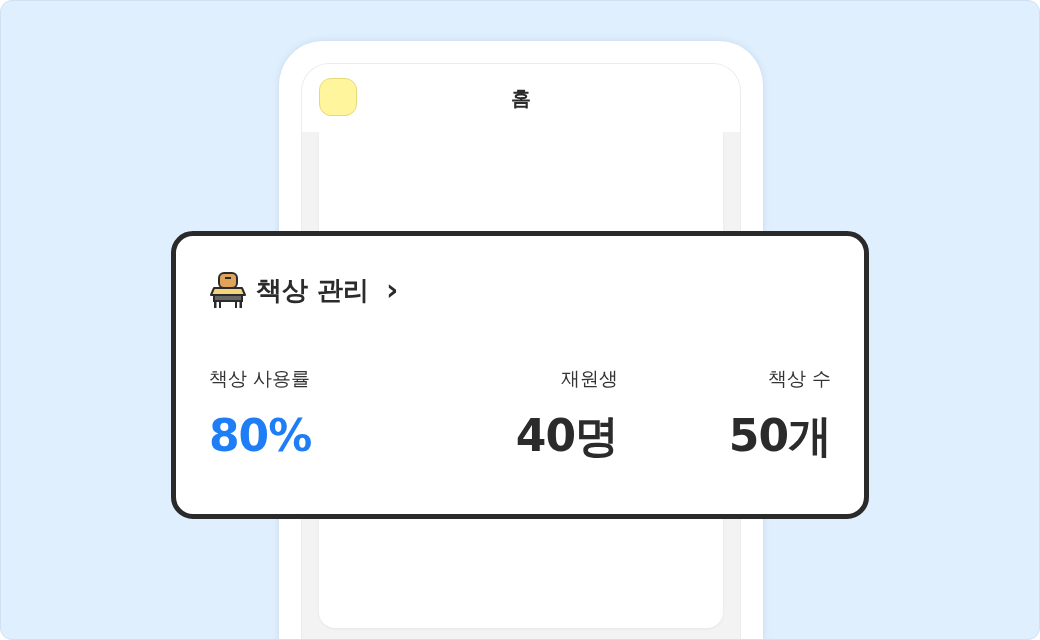  What do you see at coordinates (521, 98) in the screenshot?
I see `screen-title: 홈` at bounding box center [521, 98].